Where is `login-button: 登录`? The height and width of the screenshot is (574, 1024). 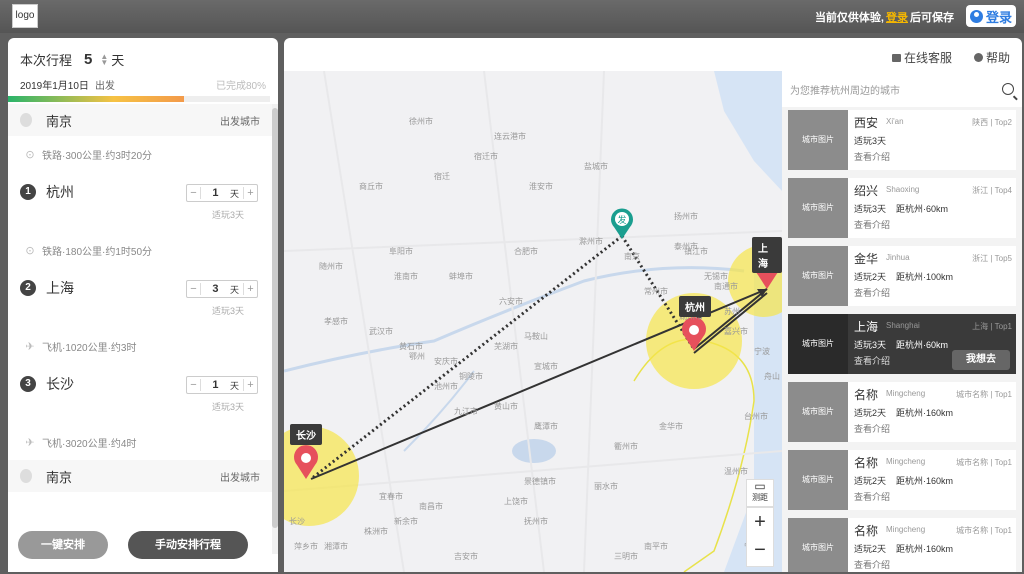
login-button: 登录 is located at coordinates (991, 16).